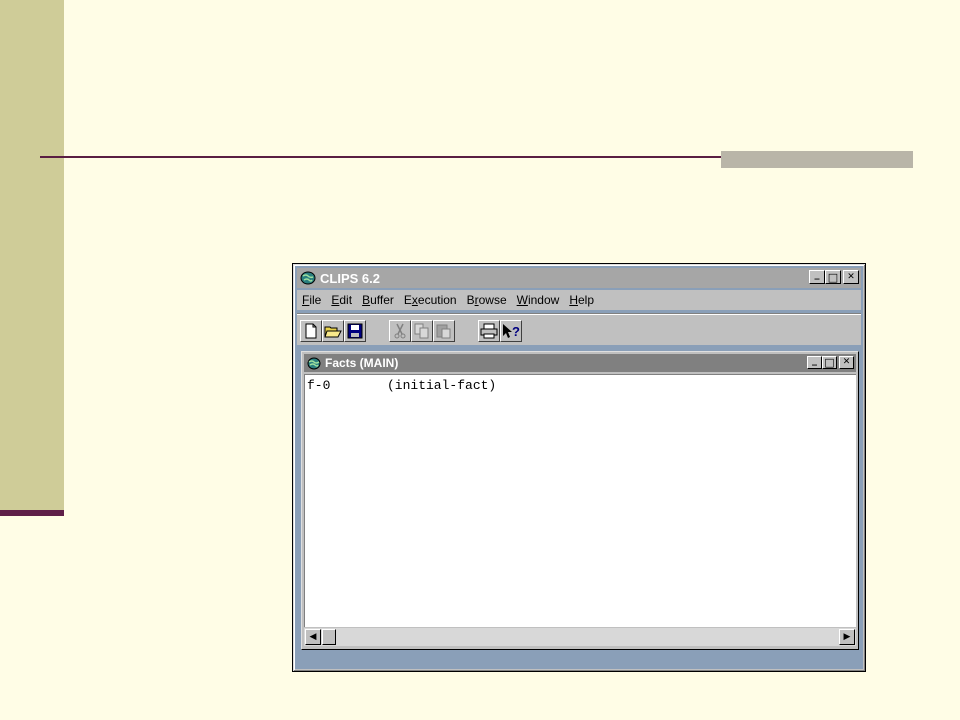  I want to click on scroll-right-icon: ▶, so click(847, 637).